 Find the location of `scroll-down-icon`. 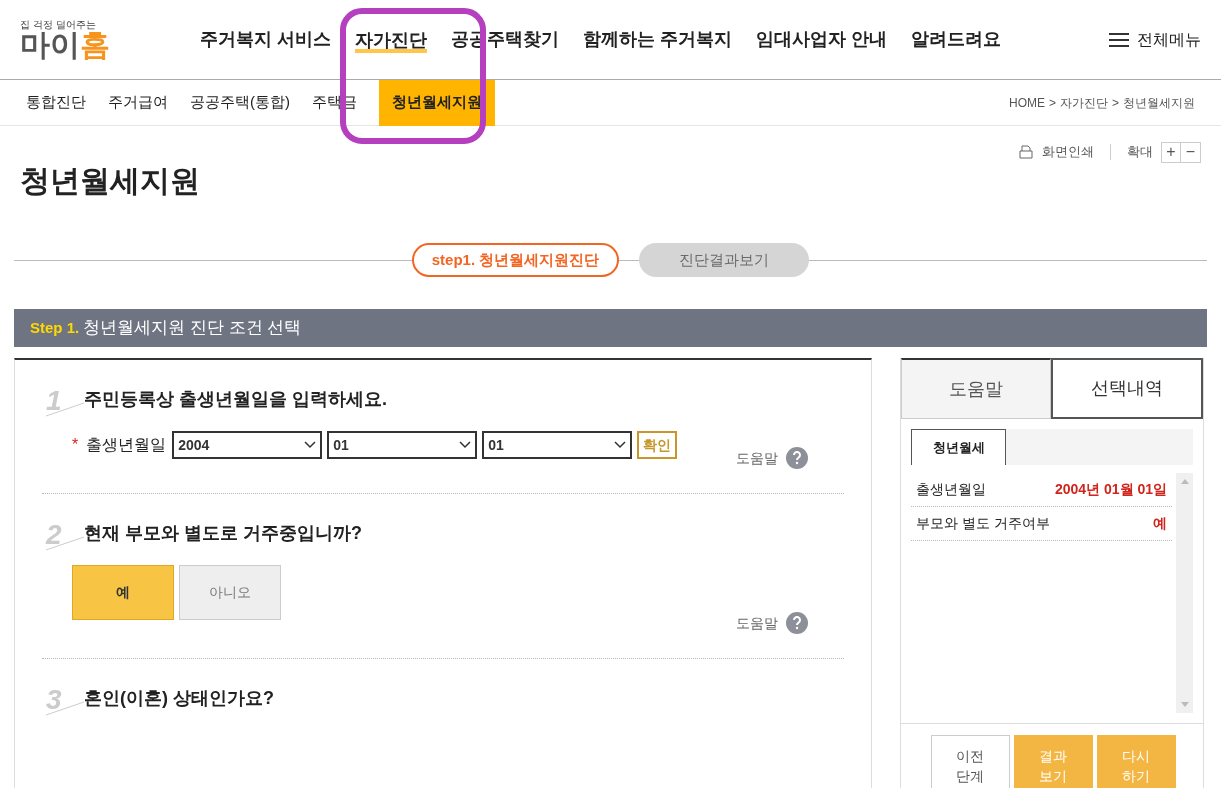

scroll-down-icon is located at coordinates (1184, 704).